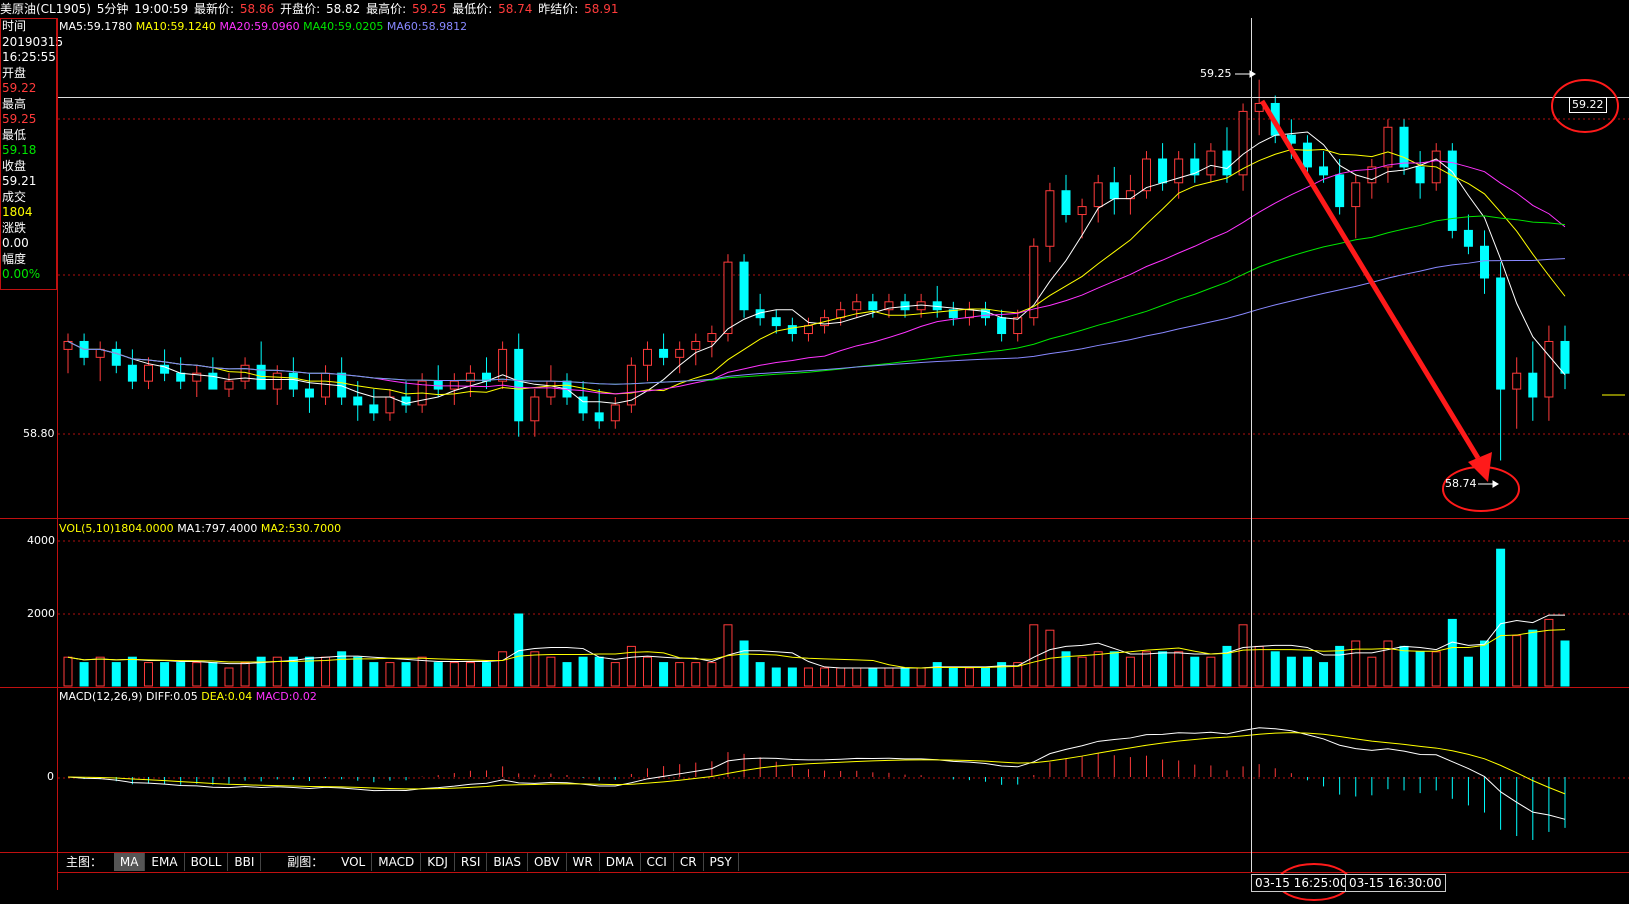 This screenshot has height=904, width=1629. I want to click on indicator-button-ema: EMA, so click(165, 862).